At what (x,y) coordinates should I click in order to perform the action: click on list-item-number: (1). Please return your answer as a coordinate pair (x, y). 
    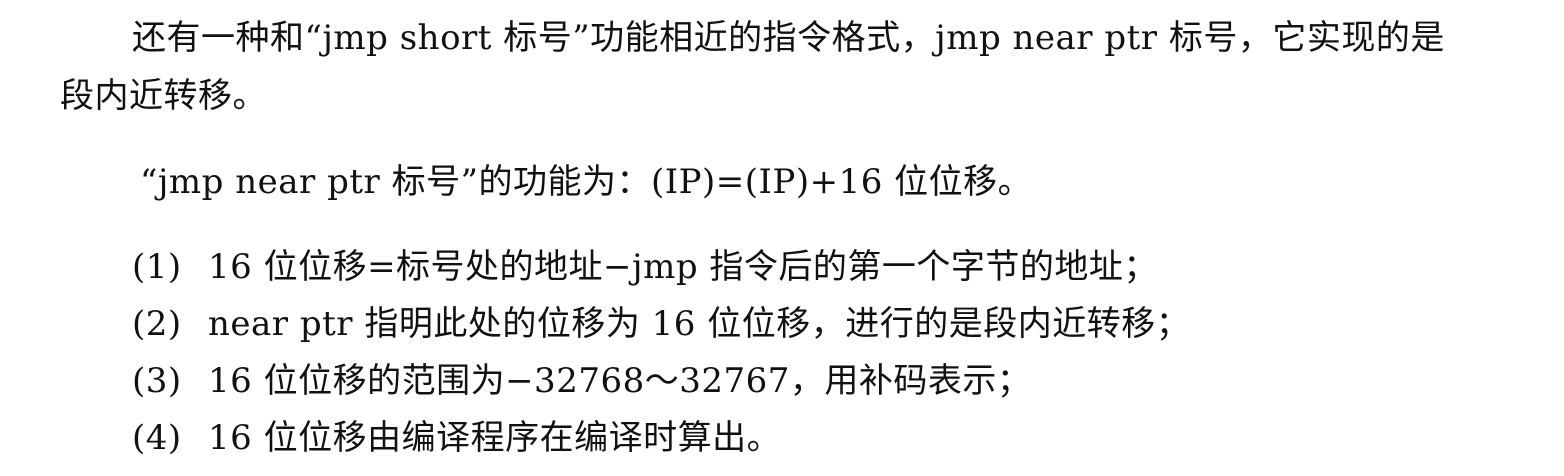
    Looking at the image, I should click on (157, 267).